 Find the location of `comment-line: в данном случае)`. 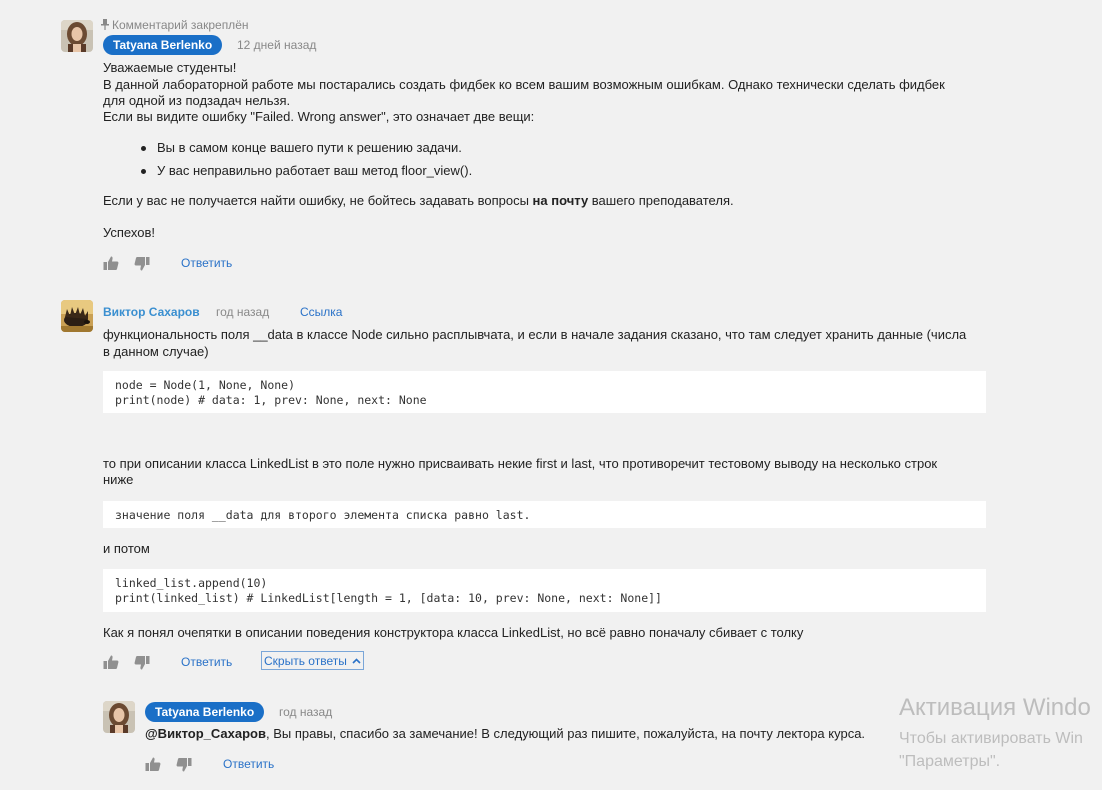

comment-line: в данном случае) is located at coordinates (156, 351).